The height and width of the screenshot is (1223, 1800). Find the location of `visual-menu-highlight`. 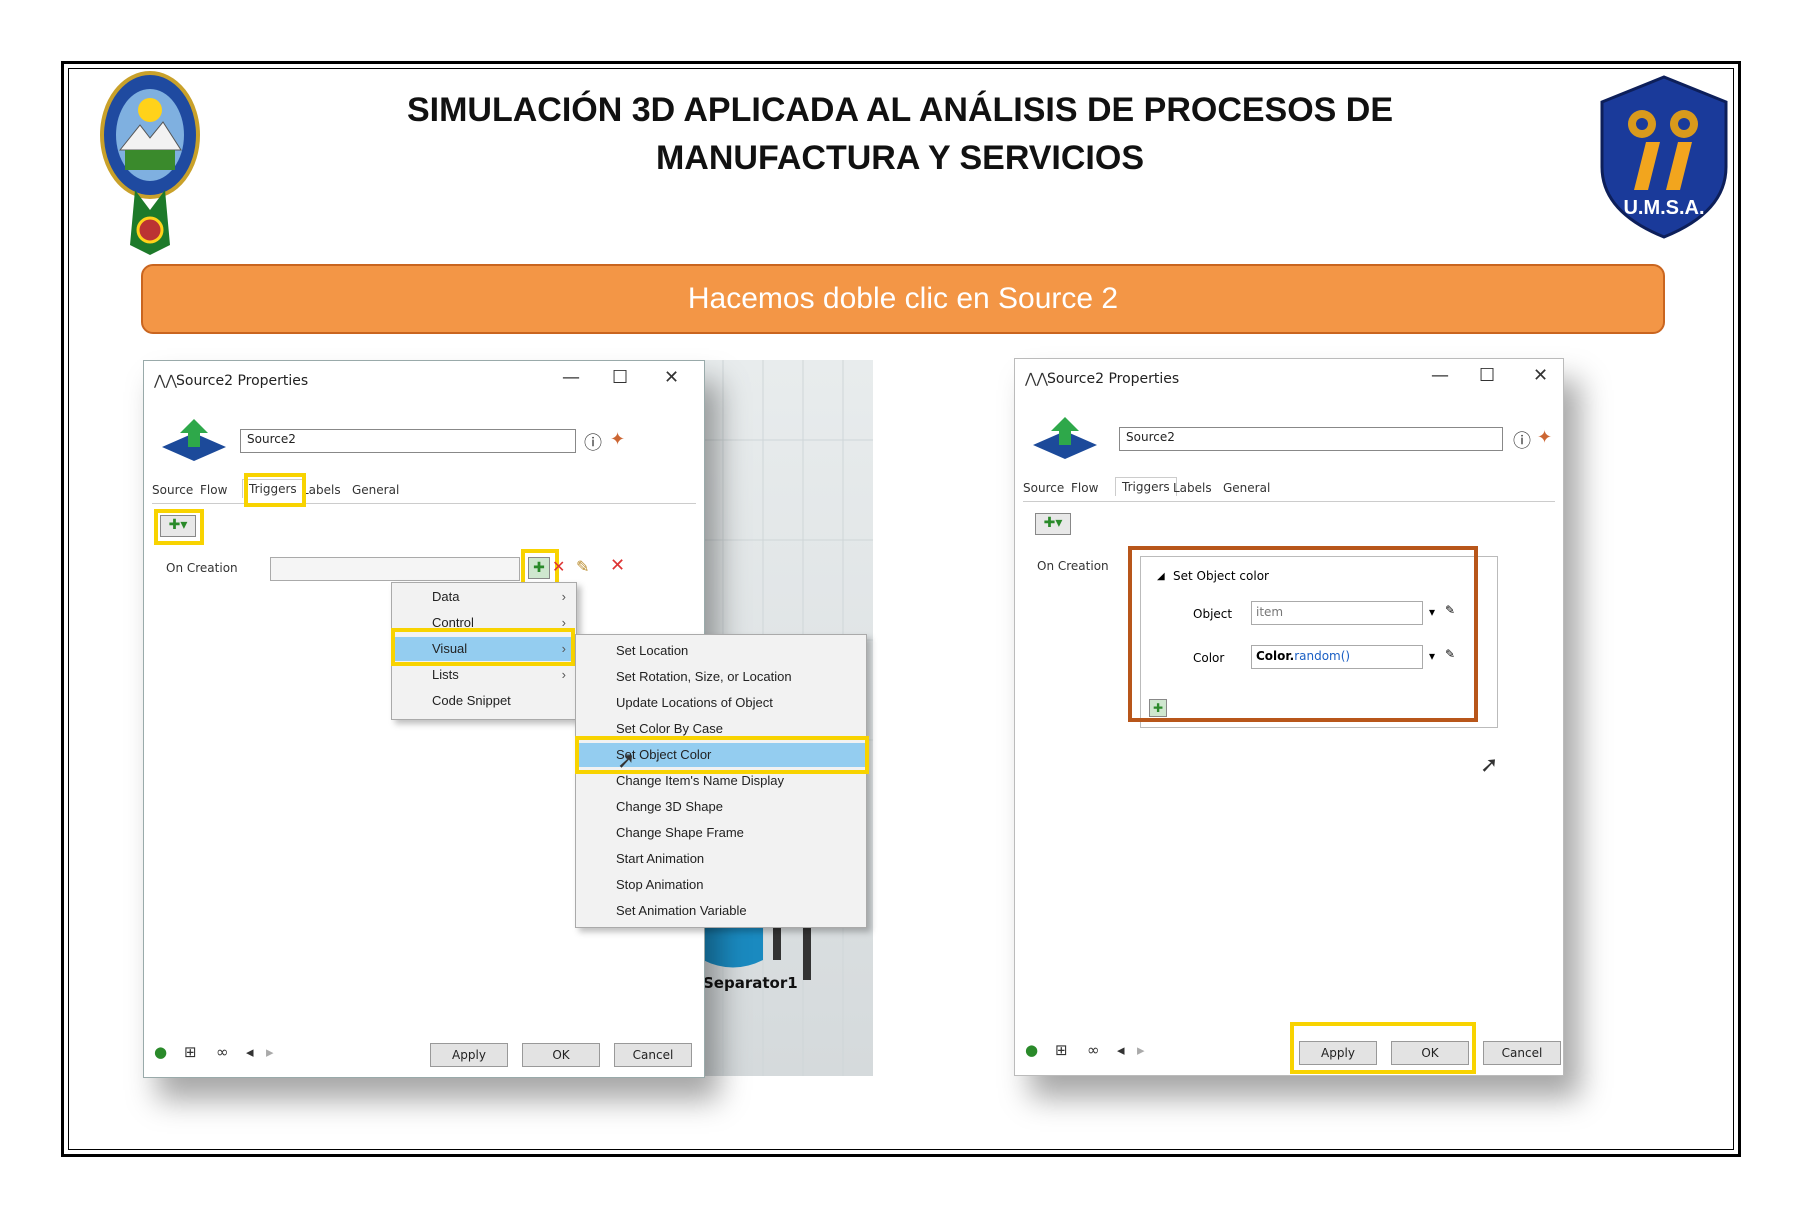

visual-menu-highlight is located at coordinates (483, 647).